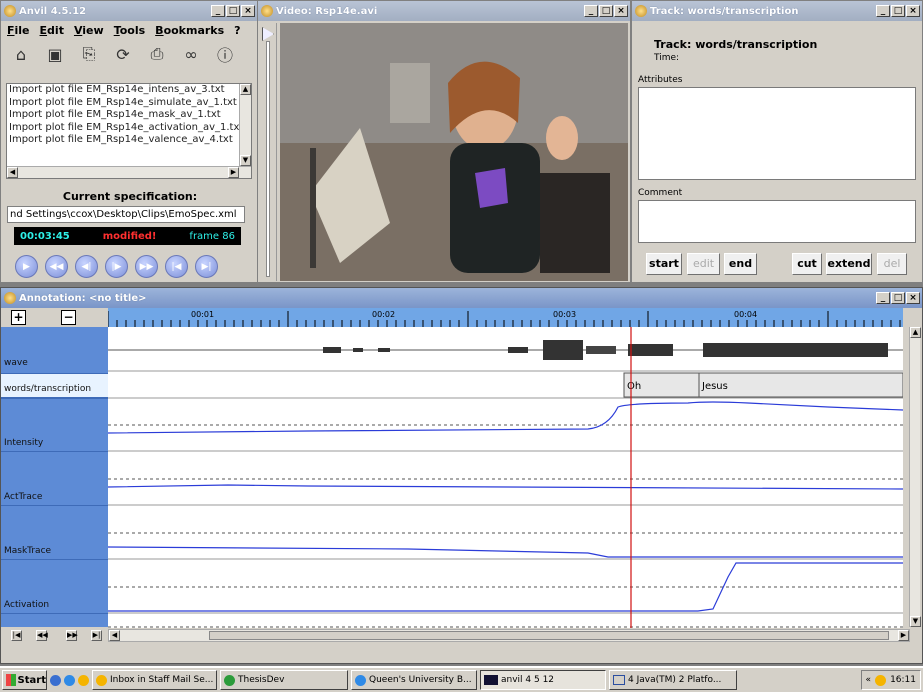  What do you see at coordinates (68, 317) in the screenshot?
I see `zoom-out-button: −` at bounding box center [68, 317].